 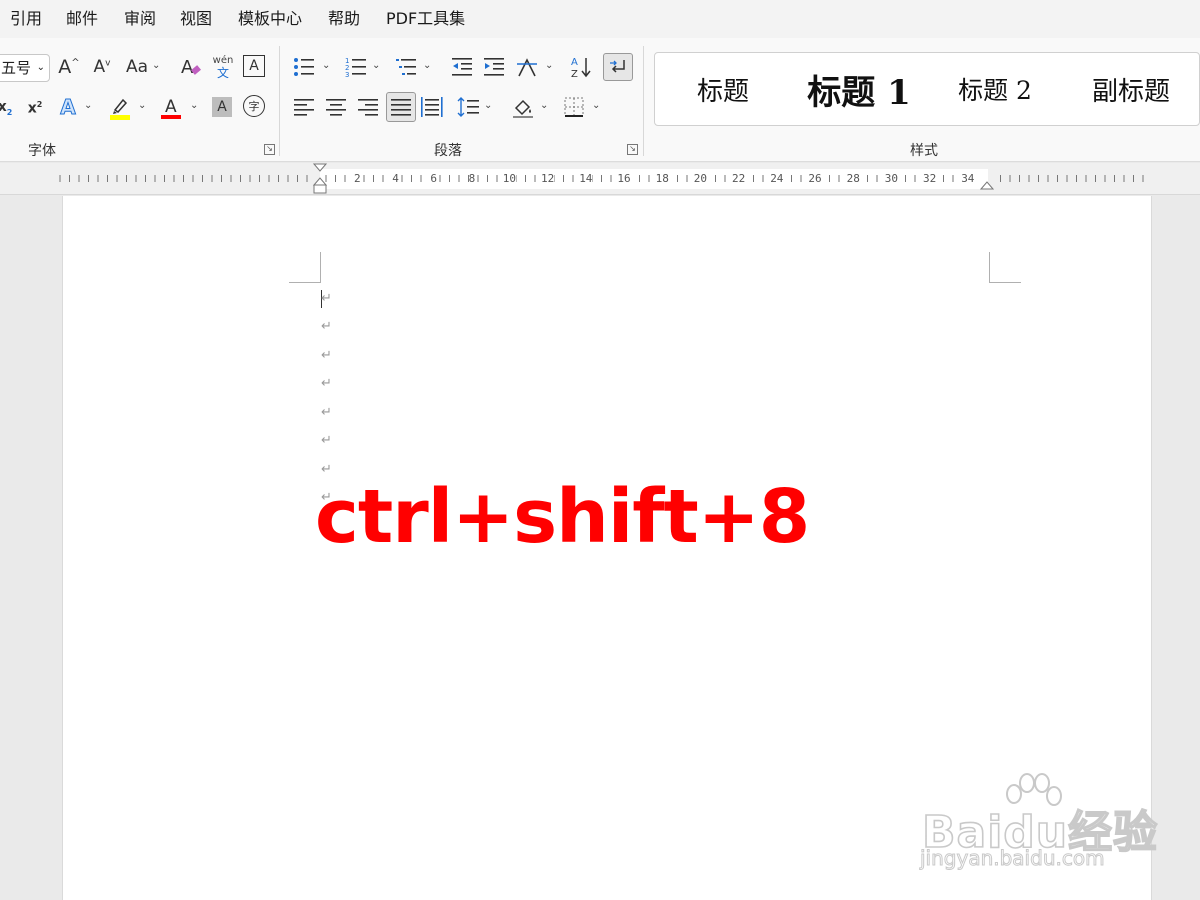 What do you see at coordinates (254, 106) in the screenshot?
I see `enclose-characters-button: 字` at bounding box center [254, 106].